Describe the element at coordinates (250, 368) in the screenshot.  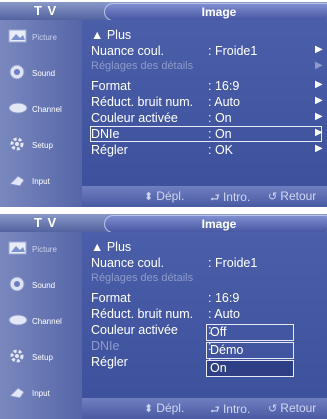
I see `option-on: On` at that location.